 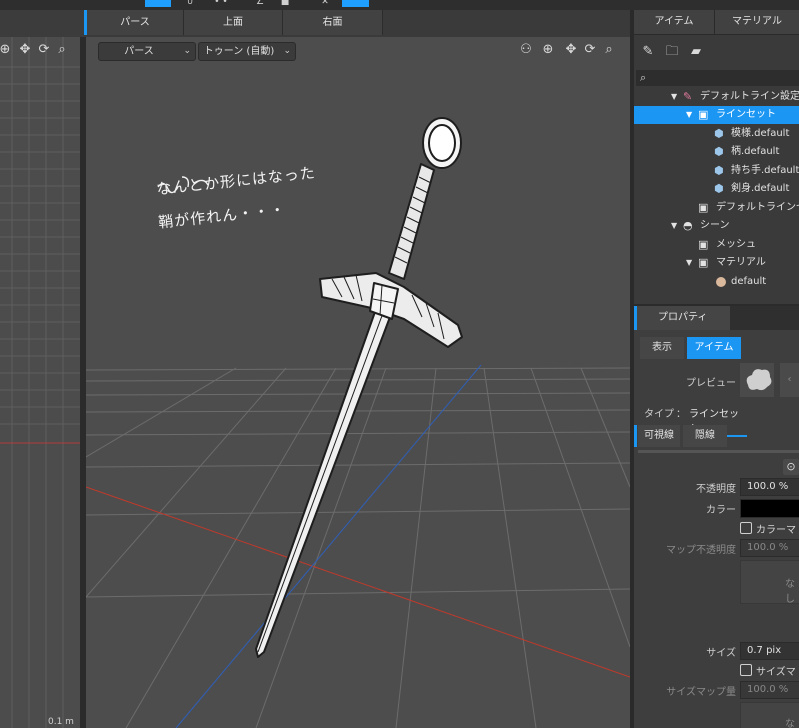 I want to click on folder-add-icon: 🗀, so click(x=672, y=52).